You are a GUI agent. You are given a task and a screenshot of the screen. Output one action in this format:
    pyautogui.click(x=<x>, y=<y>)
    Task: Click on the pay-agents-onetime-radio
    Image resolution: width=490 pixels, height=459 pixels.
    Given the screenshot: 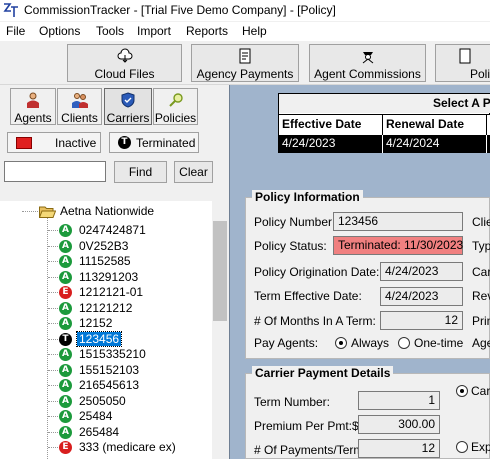 What is the action you would take?
    pyautogui.click(x=404, y=343)
    